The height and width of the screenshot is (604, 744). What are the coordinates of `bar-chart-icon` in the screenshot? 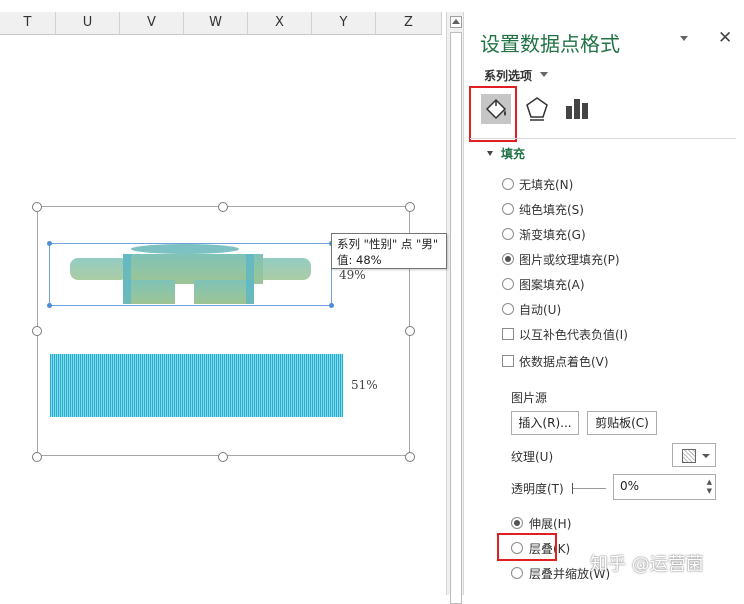 It's located at (577, 109).